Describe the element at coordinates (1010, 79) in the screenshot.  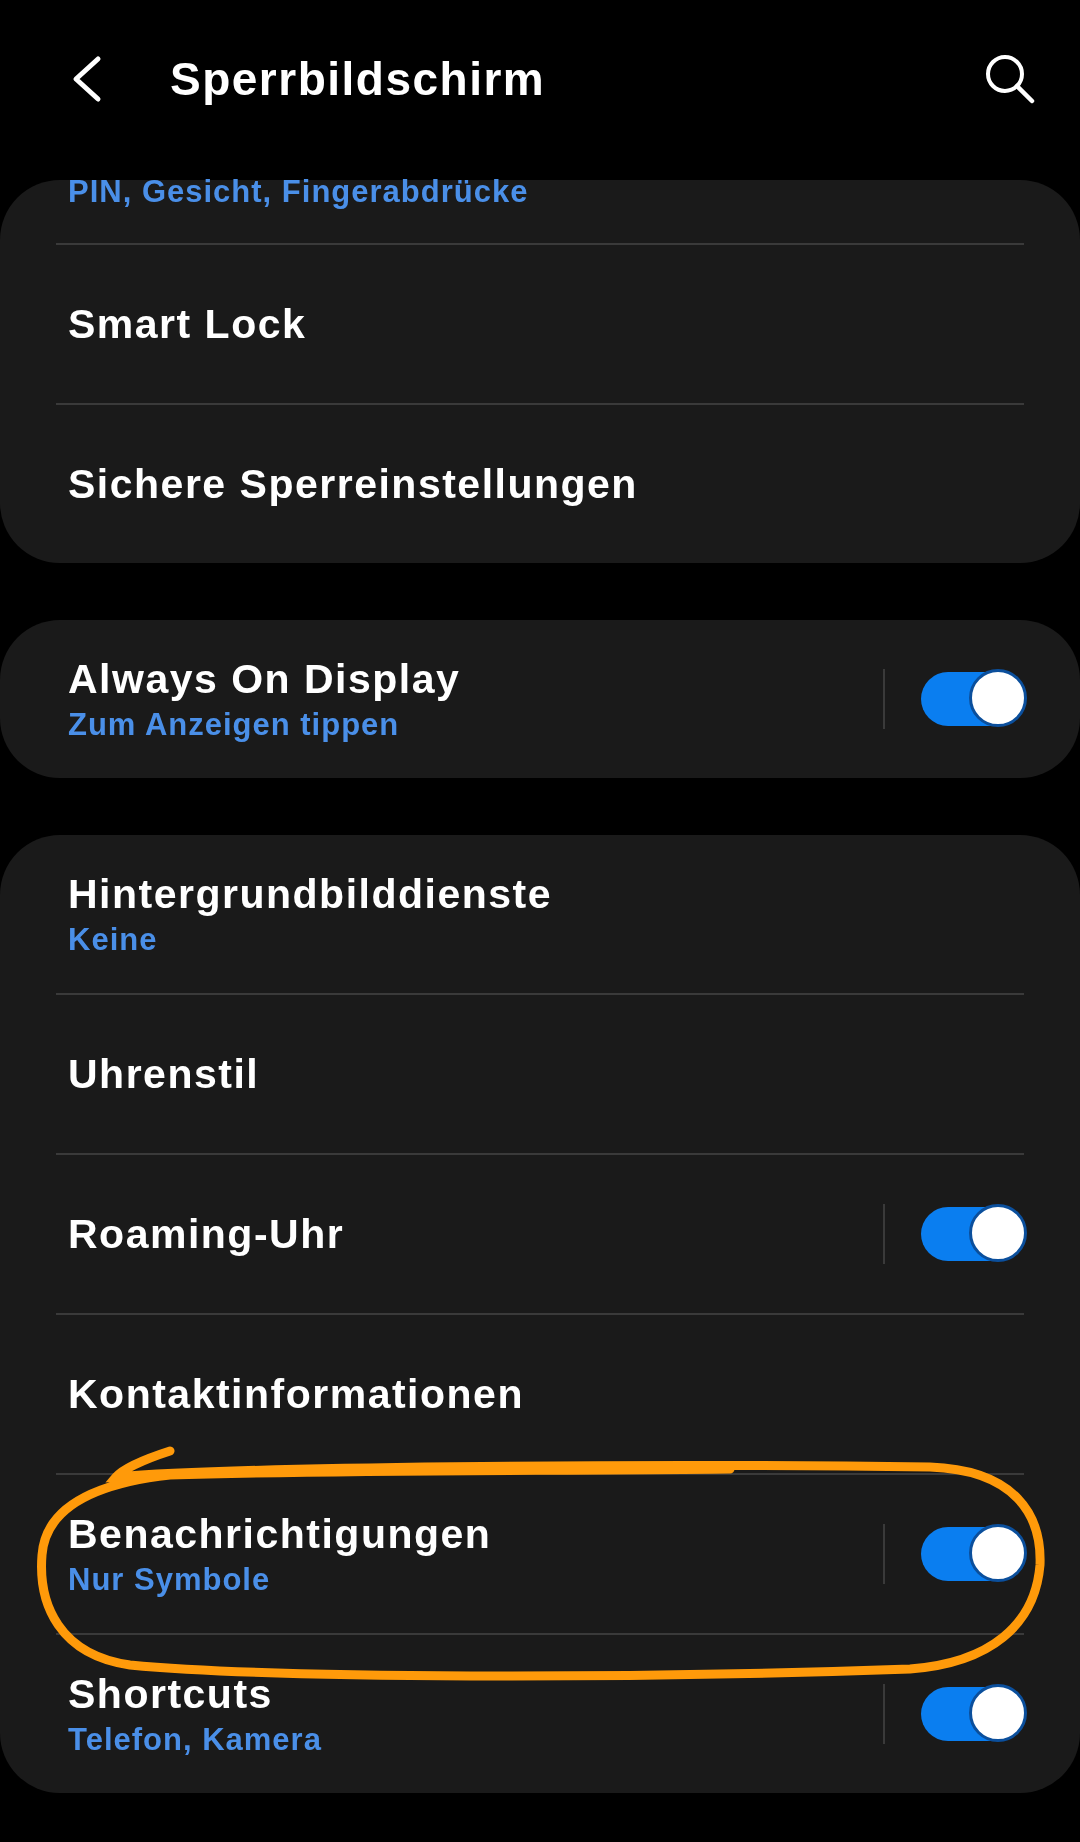
I see `search-icon` at that location.